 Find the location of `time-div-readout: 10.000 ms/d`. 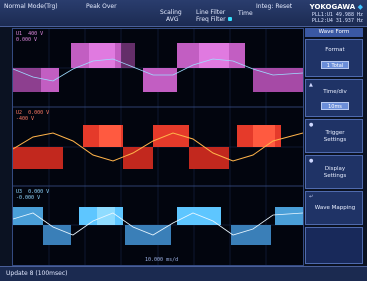

time-div-readout: 10.000 ms/d is located at coordinates (162, 260).